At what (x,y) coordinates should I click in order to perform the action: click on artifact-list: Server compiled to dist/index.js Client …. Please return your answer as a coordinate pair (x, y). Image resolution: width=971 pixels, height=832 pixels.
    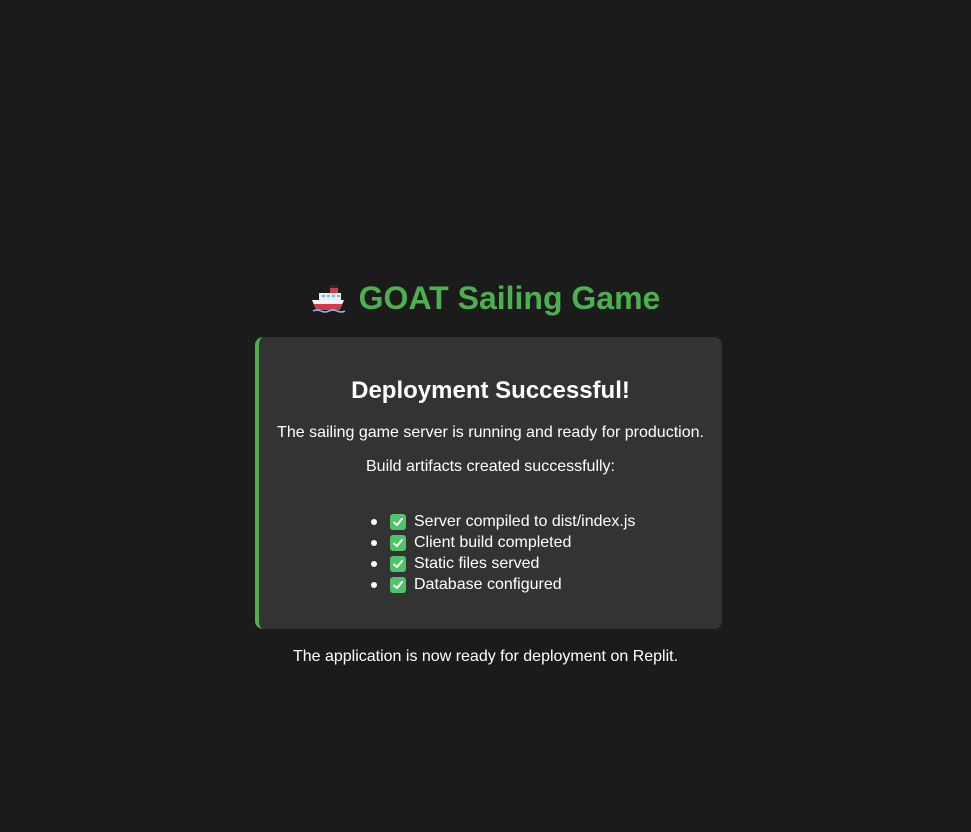
    Looking at the image, I should click on (503, 553).